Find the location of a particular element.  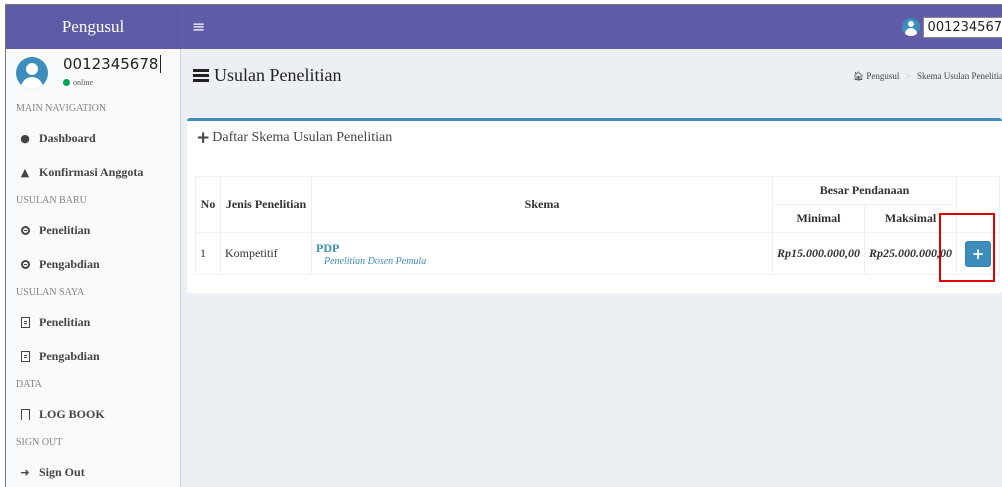

cell-jenis: Kompetitif is located at coordinates (266, 253).